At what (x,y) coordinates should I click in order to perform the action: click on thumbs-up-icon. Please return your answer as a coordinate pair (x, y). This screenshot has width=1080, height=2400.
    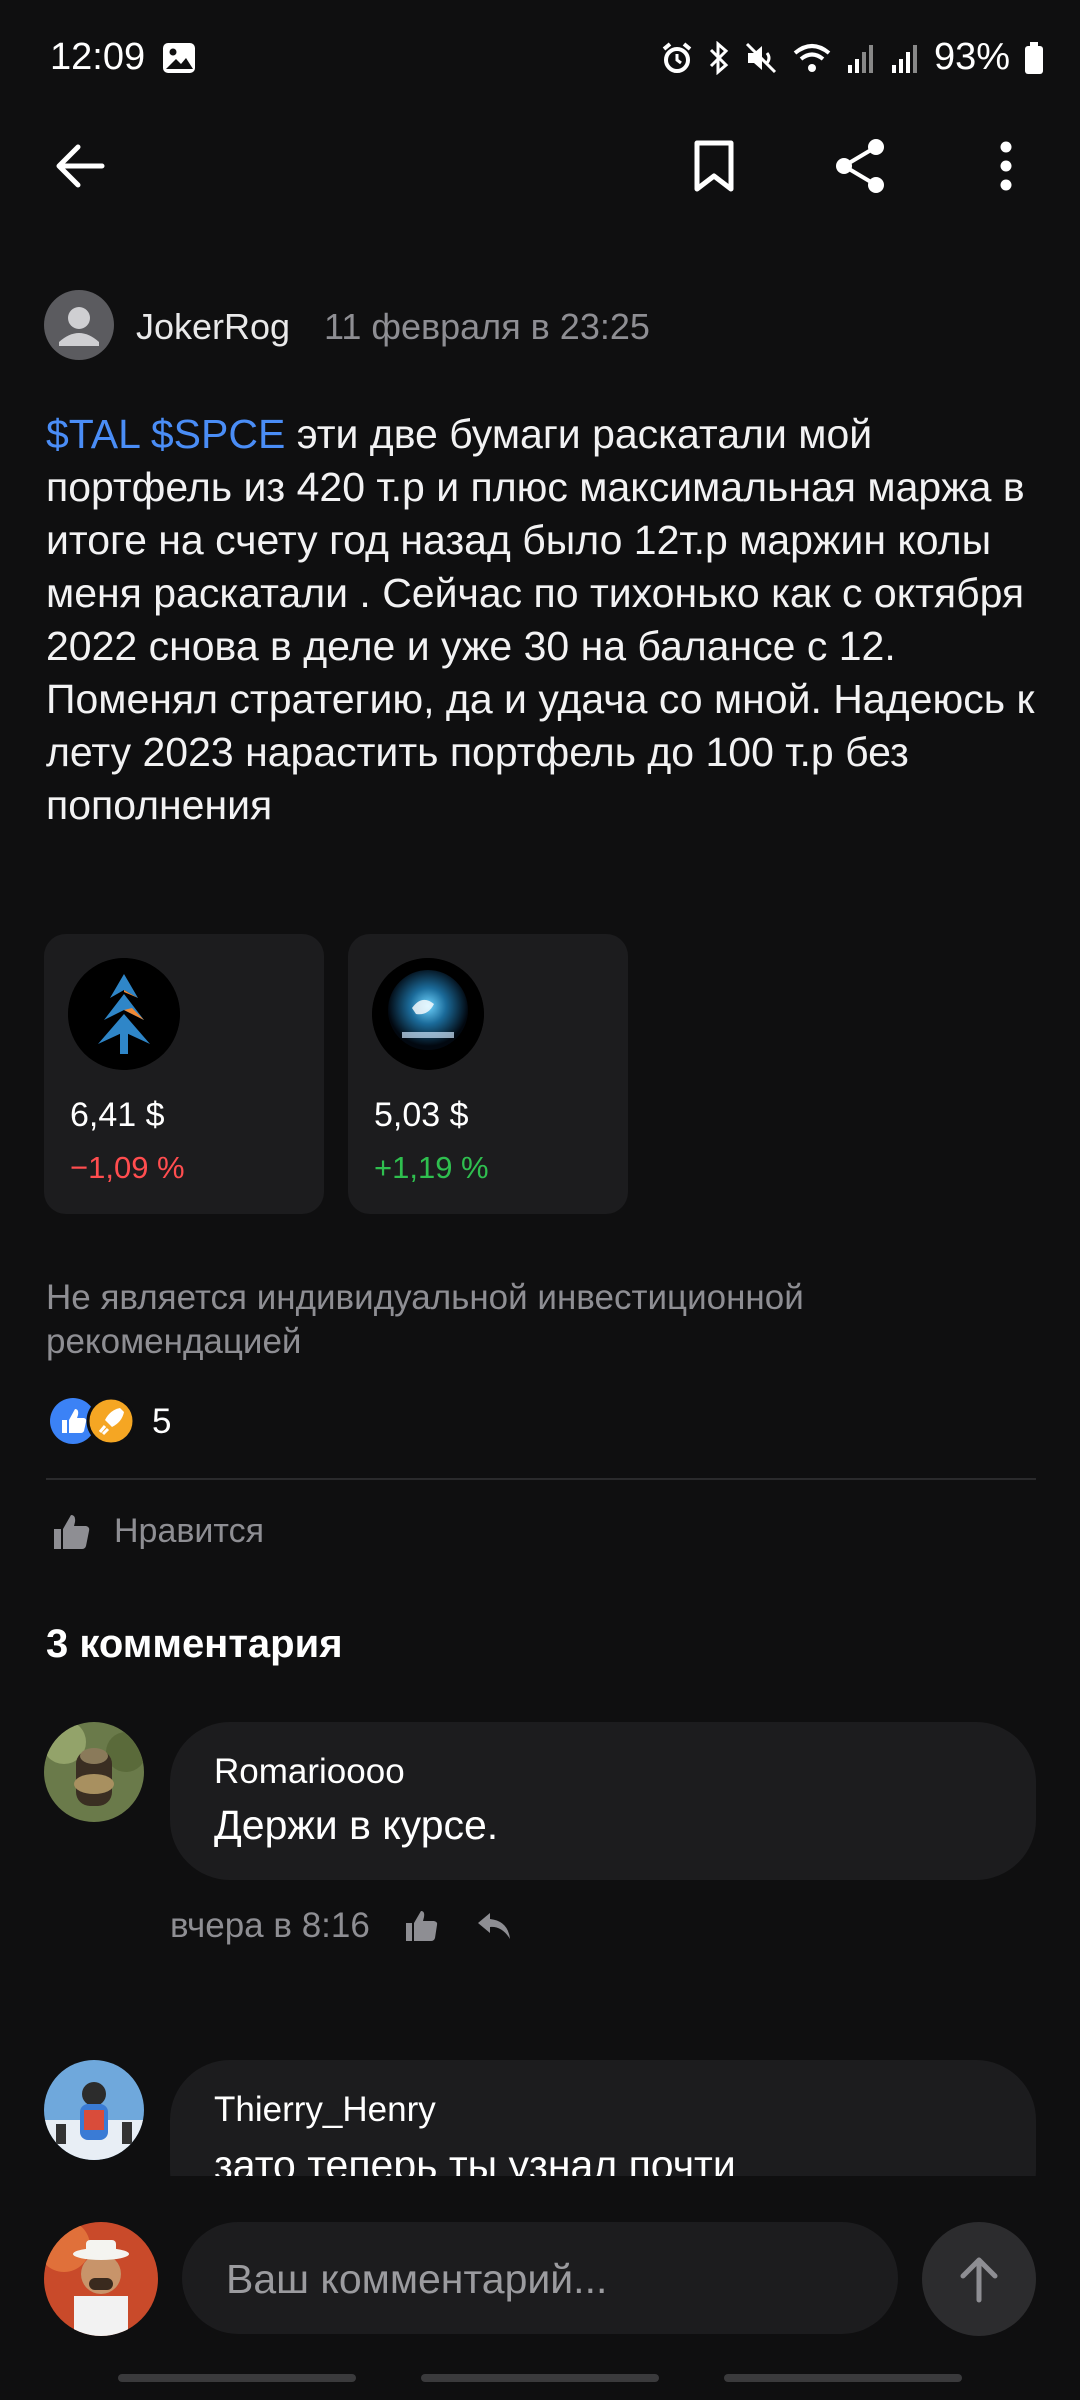
    Looking at the image, I should click on (72, 1531).